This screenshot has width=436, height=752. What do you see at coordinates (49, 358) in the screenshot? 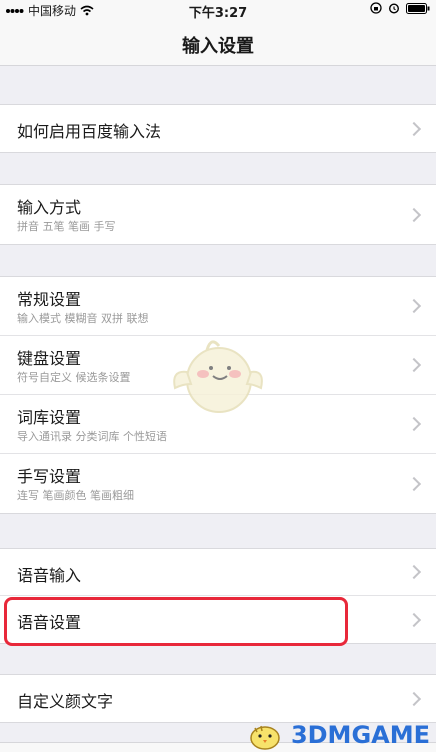
I see `row-title: 键盘设置` at bounding box center [49, 358].